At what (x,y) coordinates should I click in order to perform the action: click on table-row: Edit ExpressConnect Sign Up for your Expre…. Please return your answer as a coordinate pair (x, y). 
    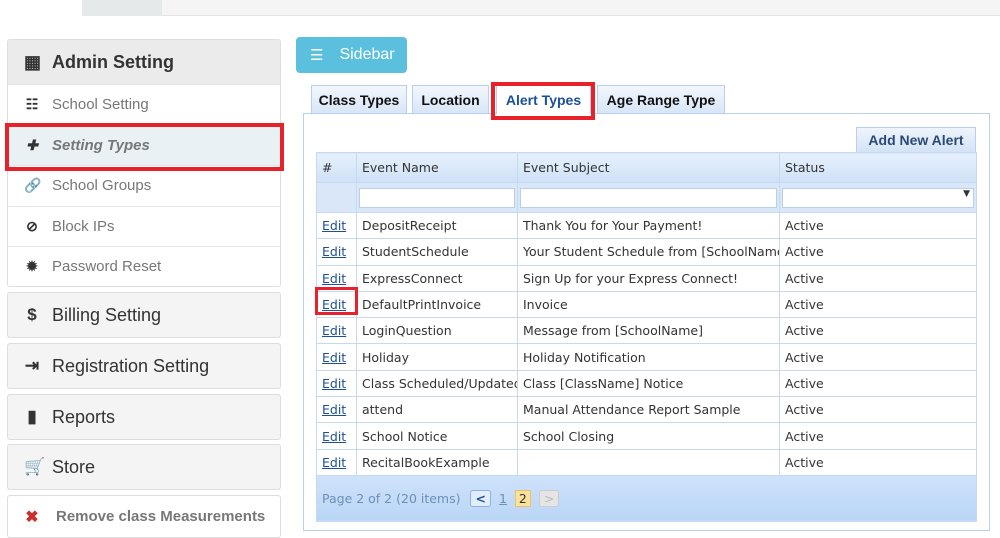
    Looking at the image, I should click on (646, 278).